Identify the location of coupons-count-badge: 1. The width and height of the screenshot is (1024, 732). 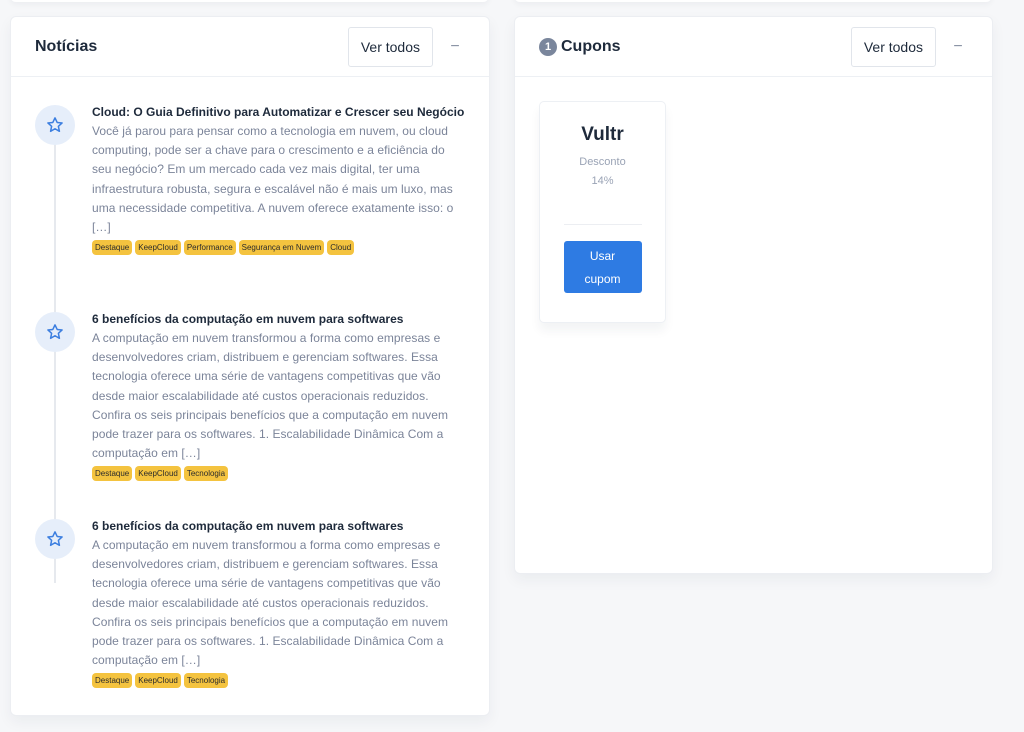
(548, 46).